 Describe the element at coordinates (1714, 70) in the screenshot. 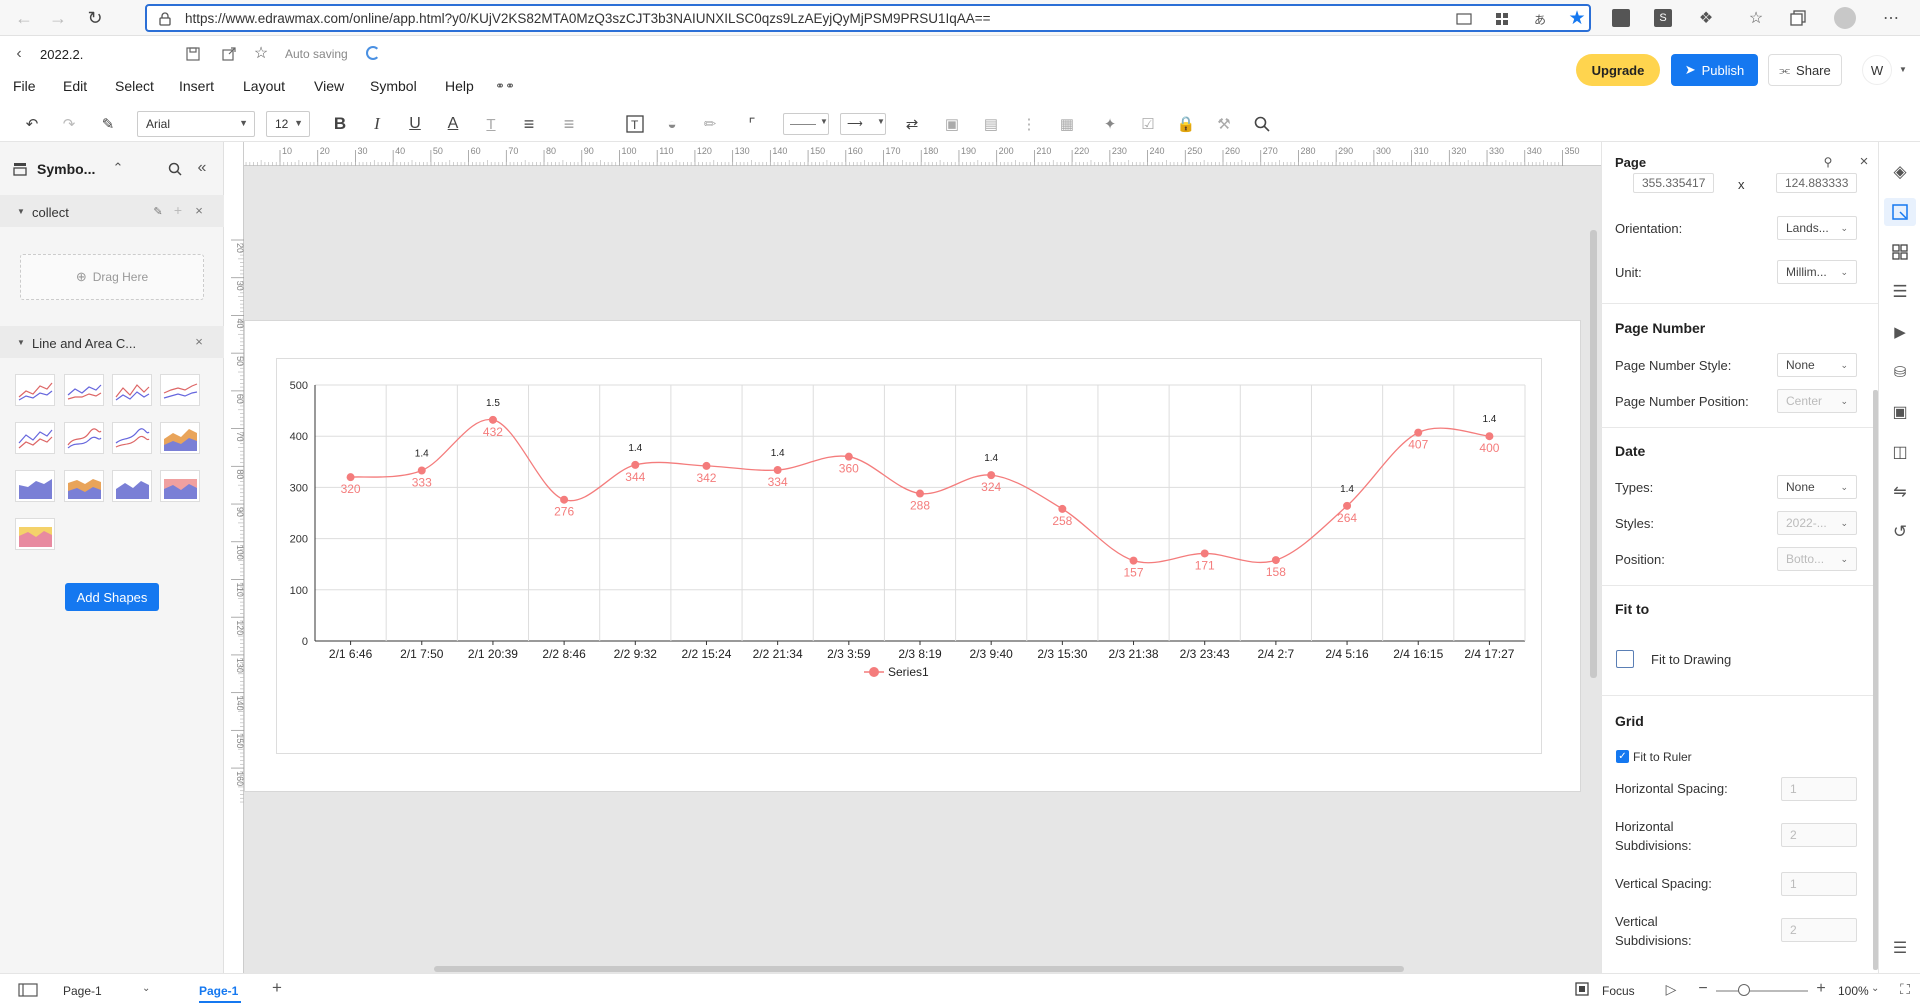

I see `publish-button: ➤ Publish` at that location.